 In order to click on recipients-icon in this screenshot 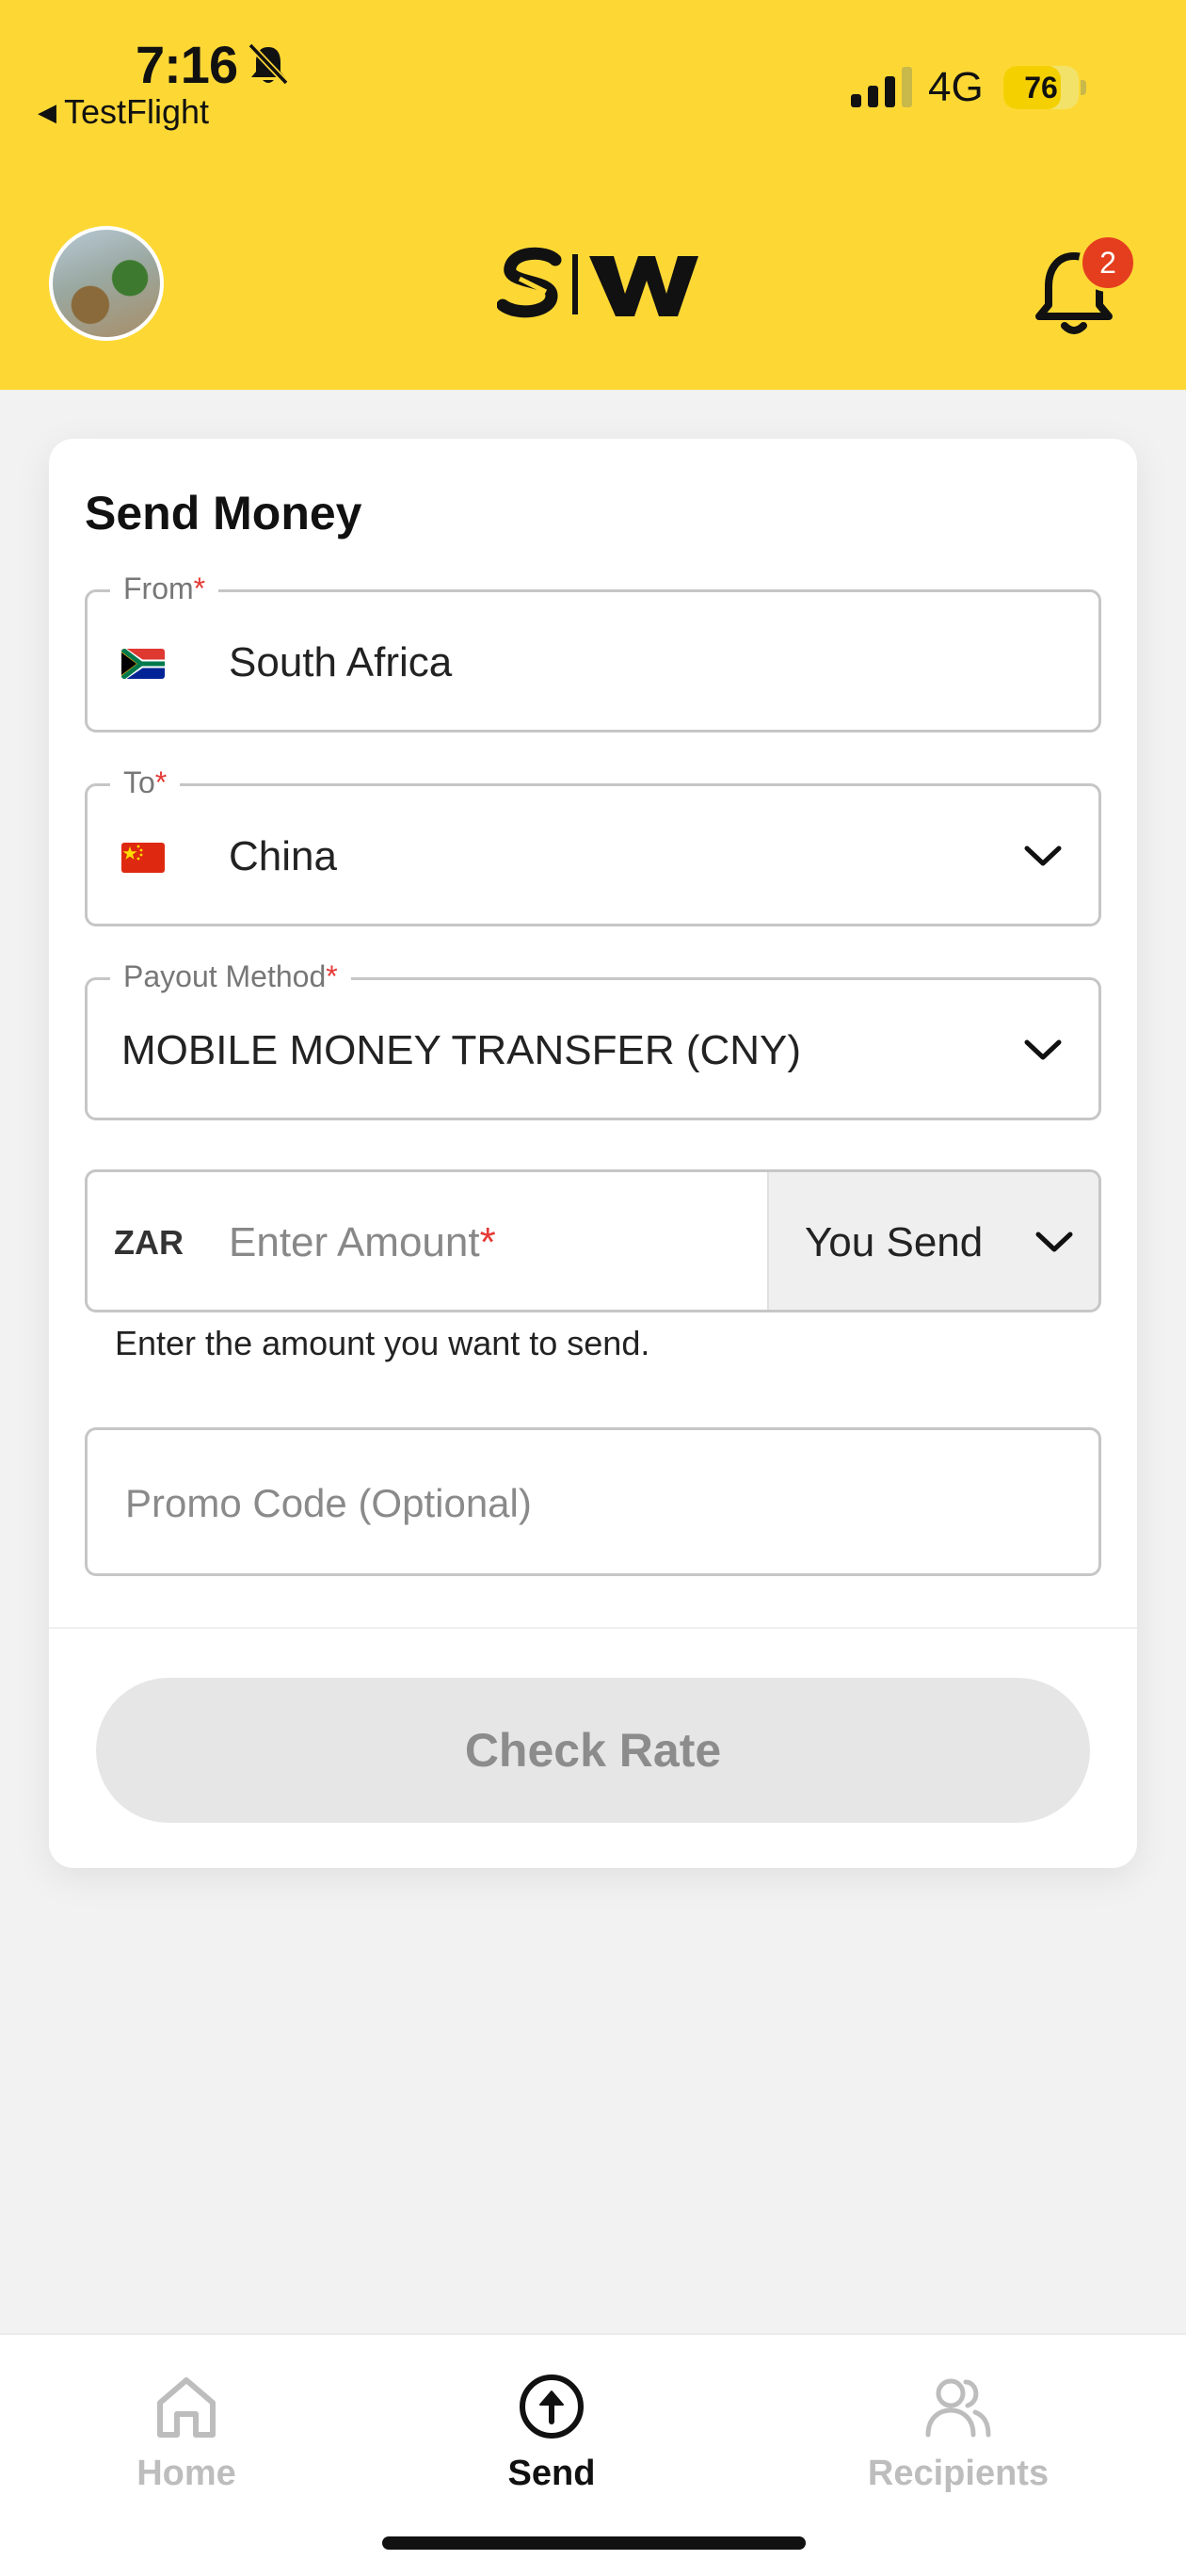, I will do `click(958, 2408)`.